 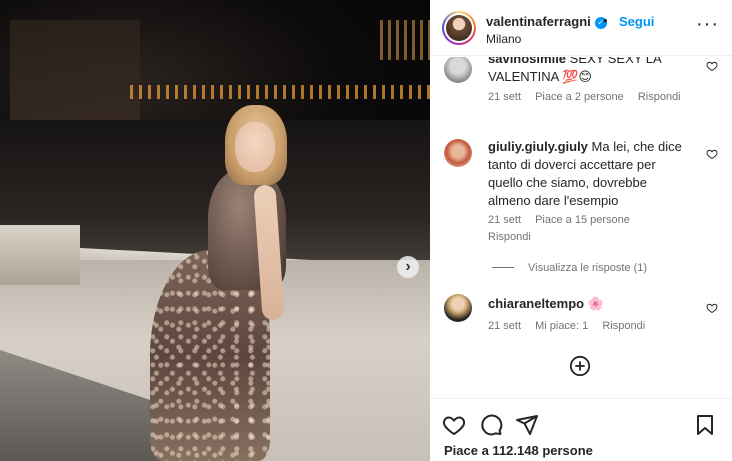 What do you see at coordinates (503, 267) in the screenshot?
I see `view-replies-line` at bounding box center [503, 267].